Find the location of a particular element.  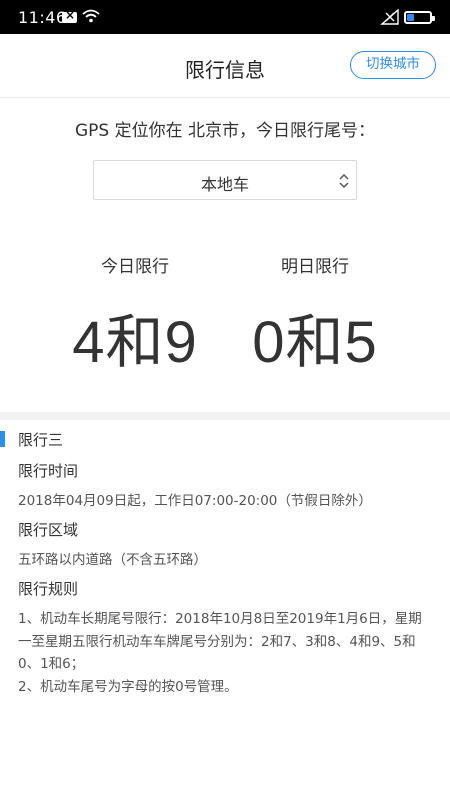

limit-time-text: 2018年04月09日起，工作日07:00-20:00（节假日除外） is located at coordinates (195, 501).